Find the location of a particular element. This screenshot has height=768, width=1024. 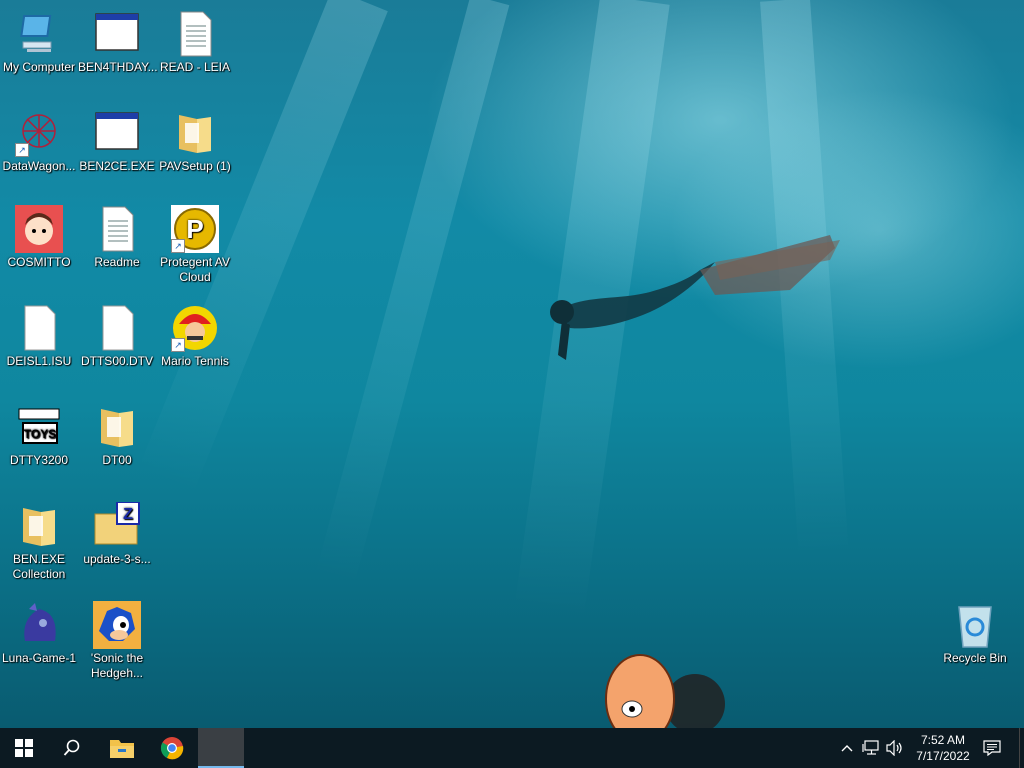

desktop-icon-label: DTTS00.DTV is located at coordinates (116, 361).